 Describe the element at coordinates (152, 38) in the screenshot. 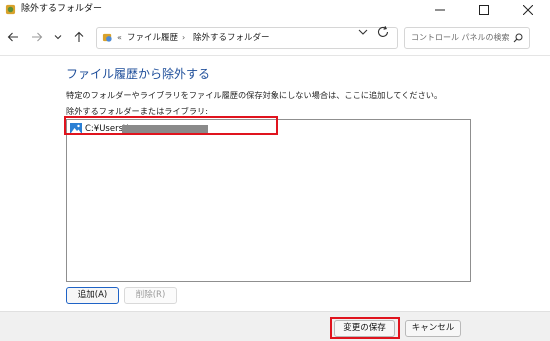

I see `breadcrumb-file-history: ファイル履歴` at that location.